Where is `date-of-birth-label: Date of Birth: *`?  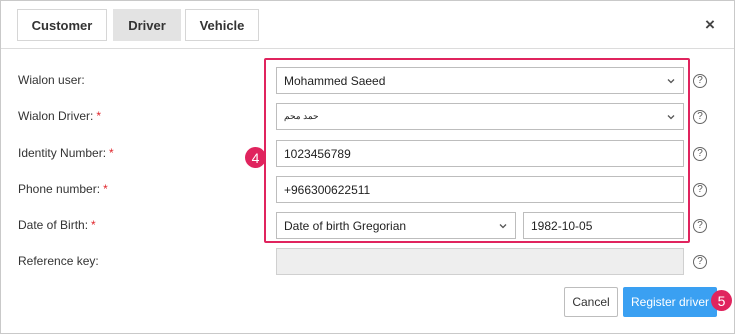 date-of-birth-label: Date of Birth: * is located at coordinates (57, 225).